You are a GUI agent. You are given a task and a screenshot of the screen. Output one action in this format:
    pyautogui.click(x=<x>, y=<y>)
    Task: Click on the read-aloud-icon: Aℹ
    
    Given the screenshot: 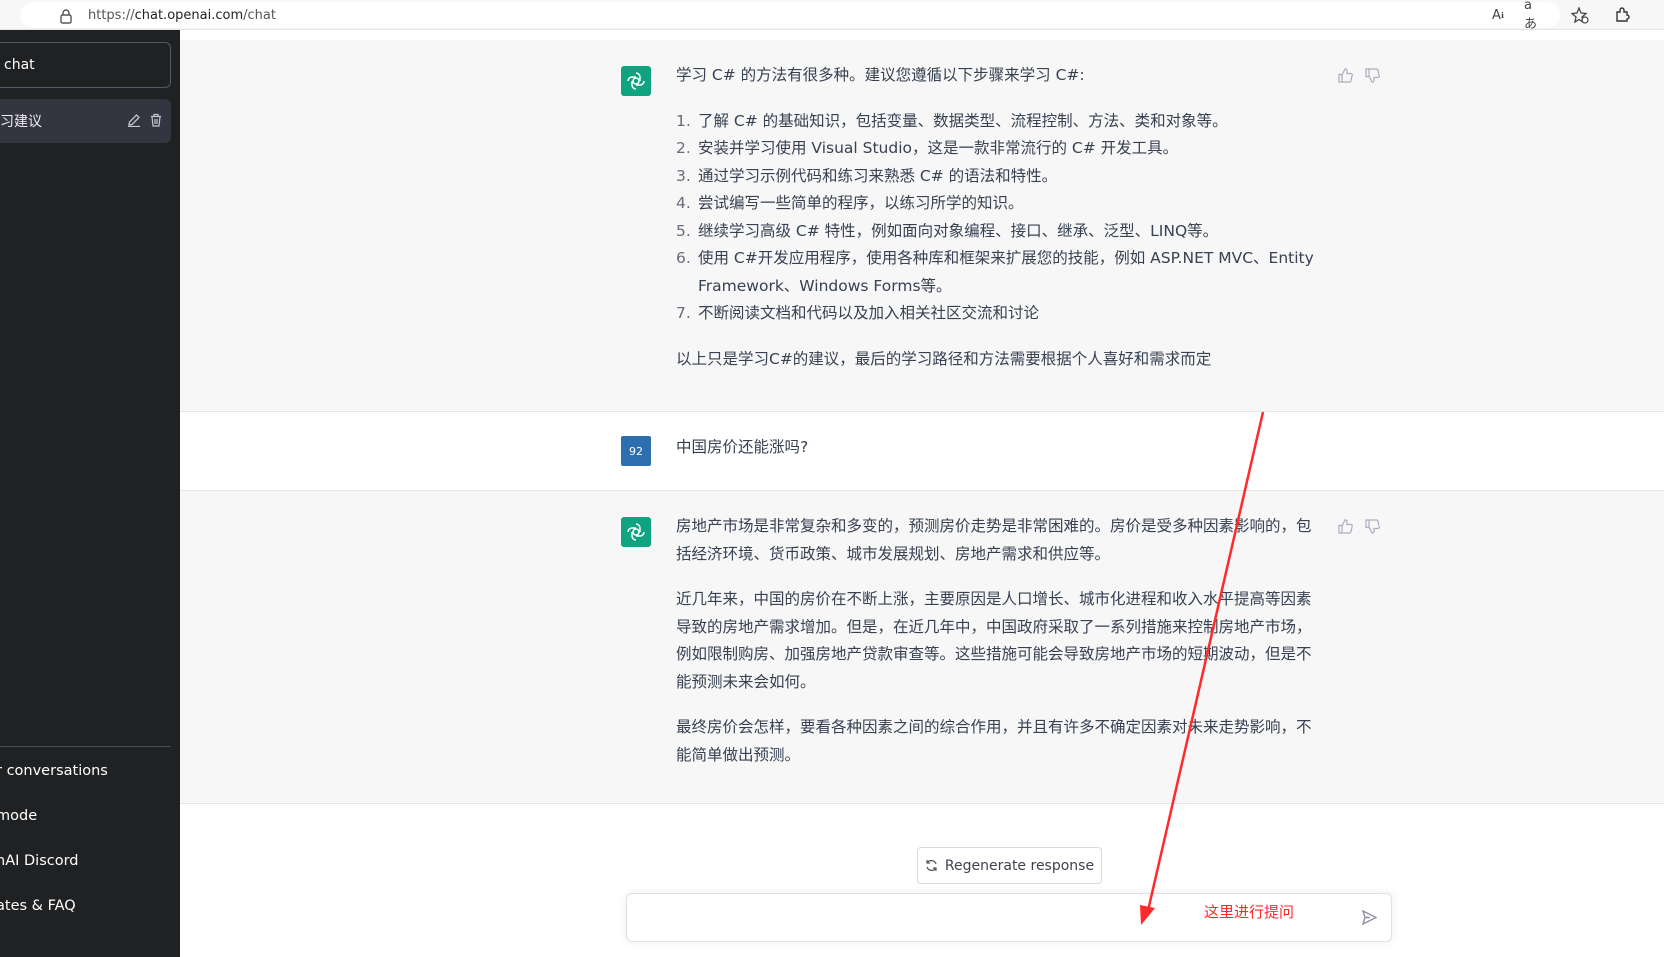 What is the action you would take?
    pyautogui.click(x=1498, y=15)
    